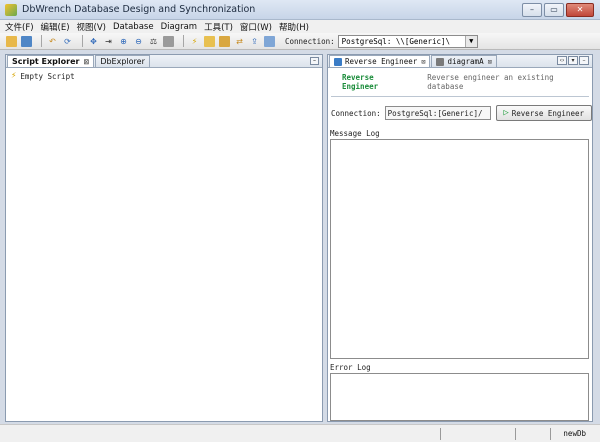 This screenshot has height=442, width=600. Describe the element at coordinates (440, 61) in the screenshot. I see `diagram-icon` at that location.